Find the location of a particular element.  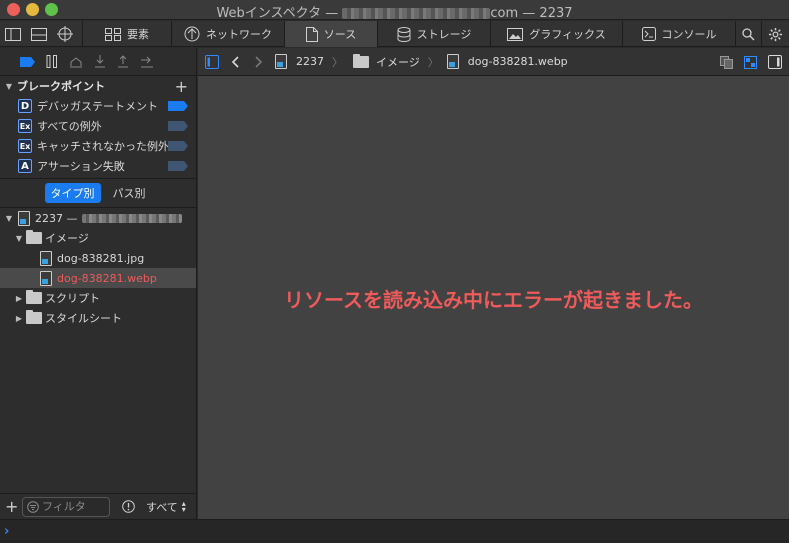

dock-sidebar-button is located at coordinates (13, 34).